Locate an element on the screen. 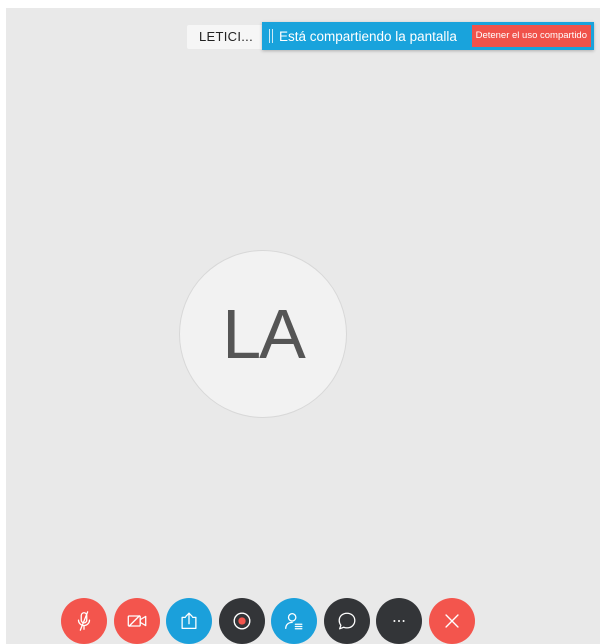 The width and height of the screenshot is (600, 644). share-button is located at coordinates (189, 621).